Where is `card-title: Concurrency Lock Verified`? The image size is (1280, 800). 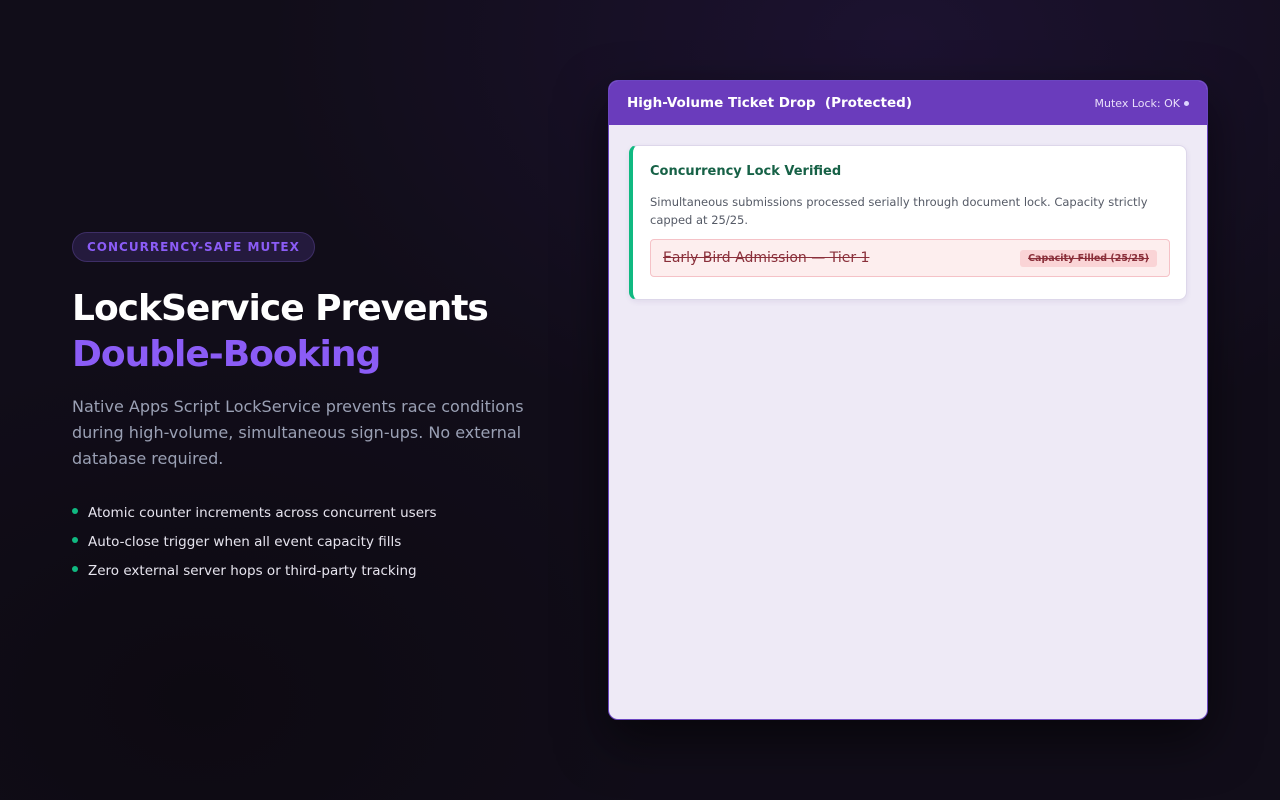
card-title: Concurrency Lock Verified is located at coordinates (746, 171).